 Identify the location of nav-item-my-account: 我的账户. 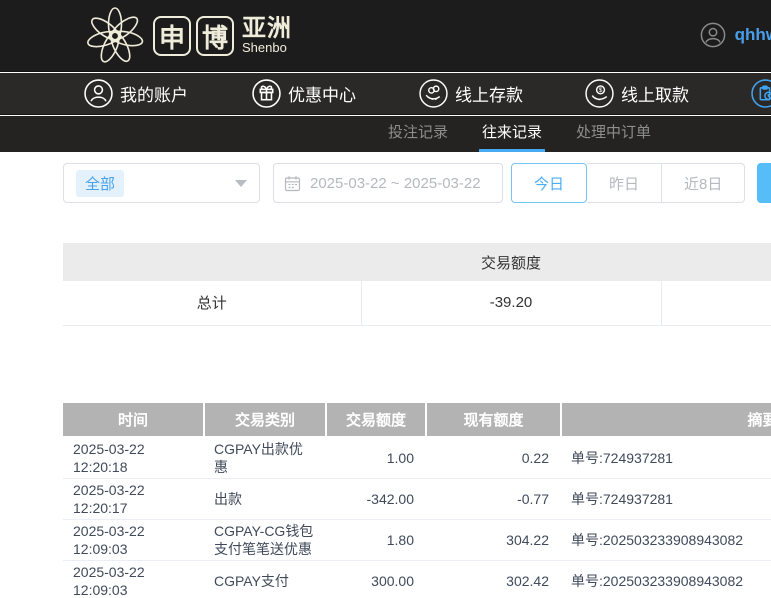
(136, 93).